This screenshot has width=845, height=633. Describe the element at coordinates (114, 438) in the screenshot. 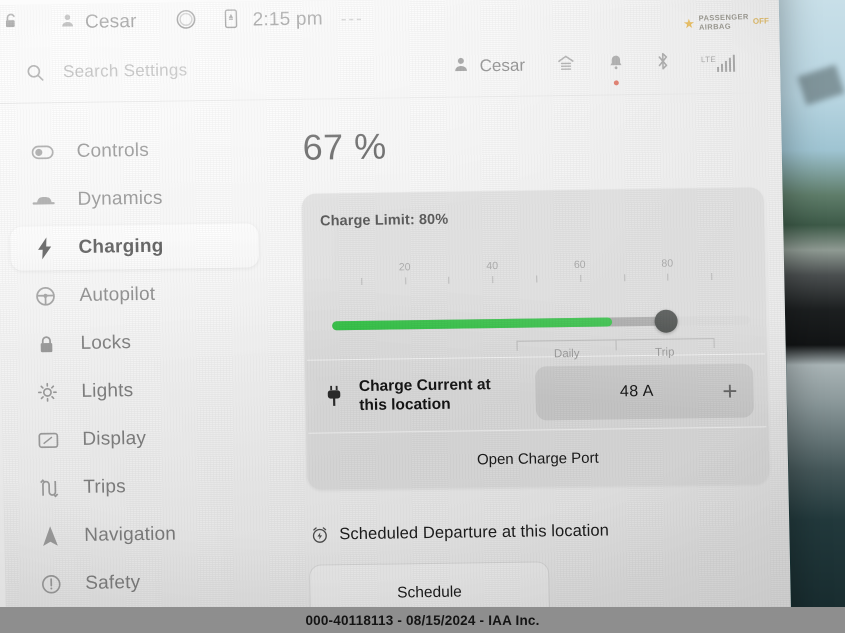

I see `sidebar-item-label: Display` at that location.